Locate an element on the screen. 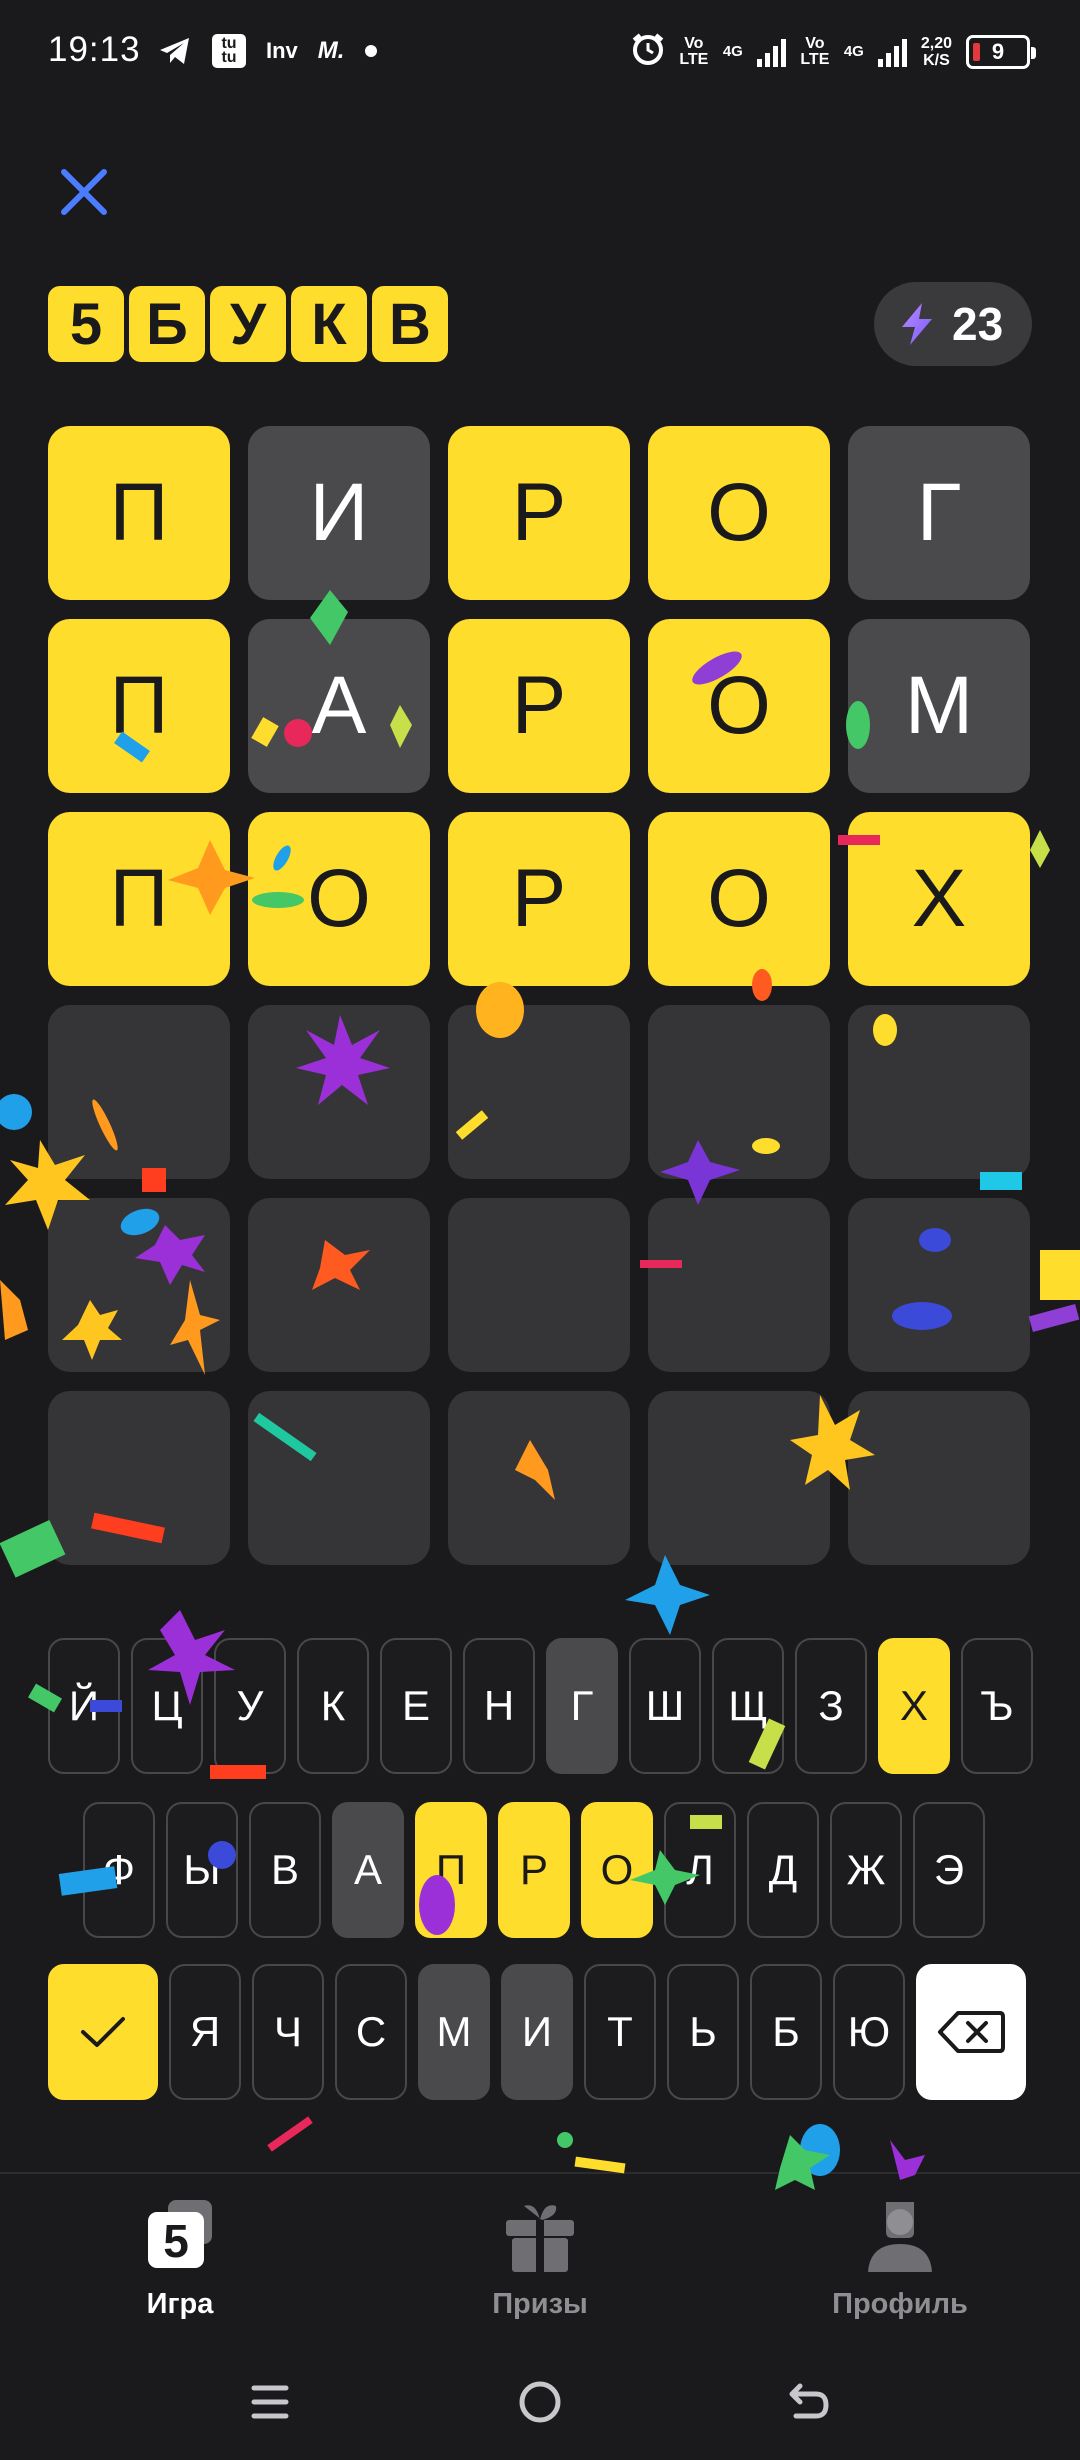 The image size is (1080, 2460). m-icon: M. is located at coordinates (331, 50).